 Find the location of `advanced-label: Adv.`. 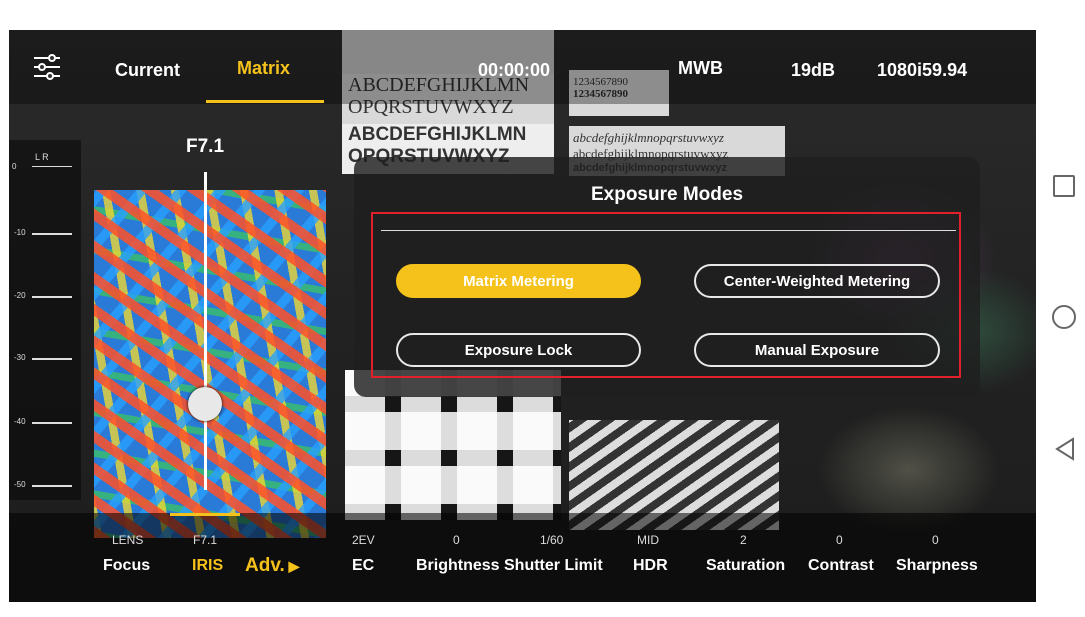

advanced-label: Adv. is located at coordinates (265, 565).